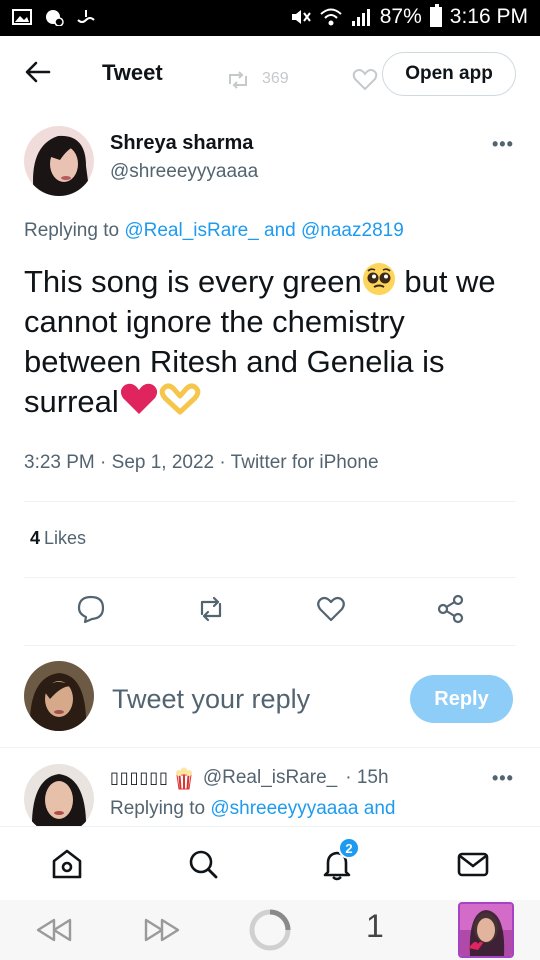  What do you see at coordinates (270, 18) in the screenshot?
I see `status-bar: 87% 3:16 PM` at bounding box center [270, 18].